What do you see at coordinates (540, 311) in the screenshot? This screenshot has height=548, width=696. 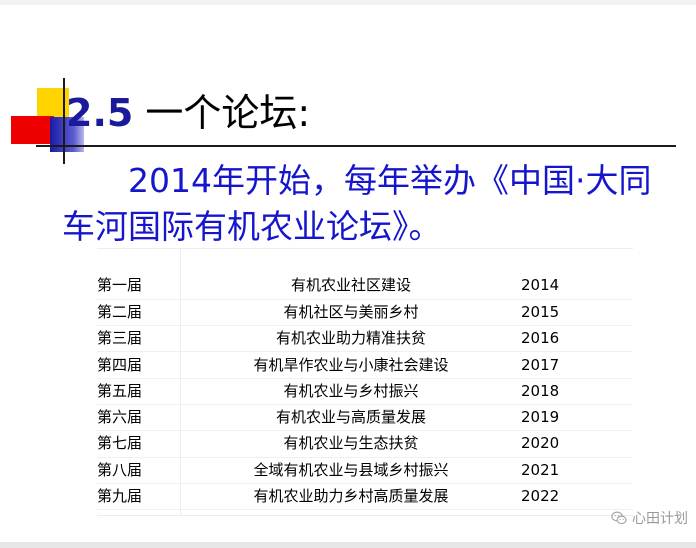 I see `year-cell: 2015` at bounding box center [540, 311].